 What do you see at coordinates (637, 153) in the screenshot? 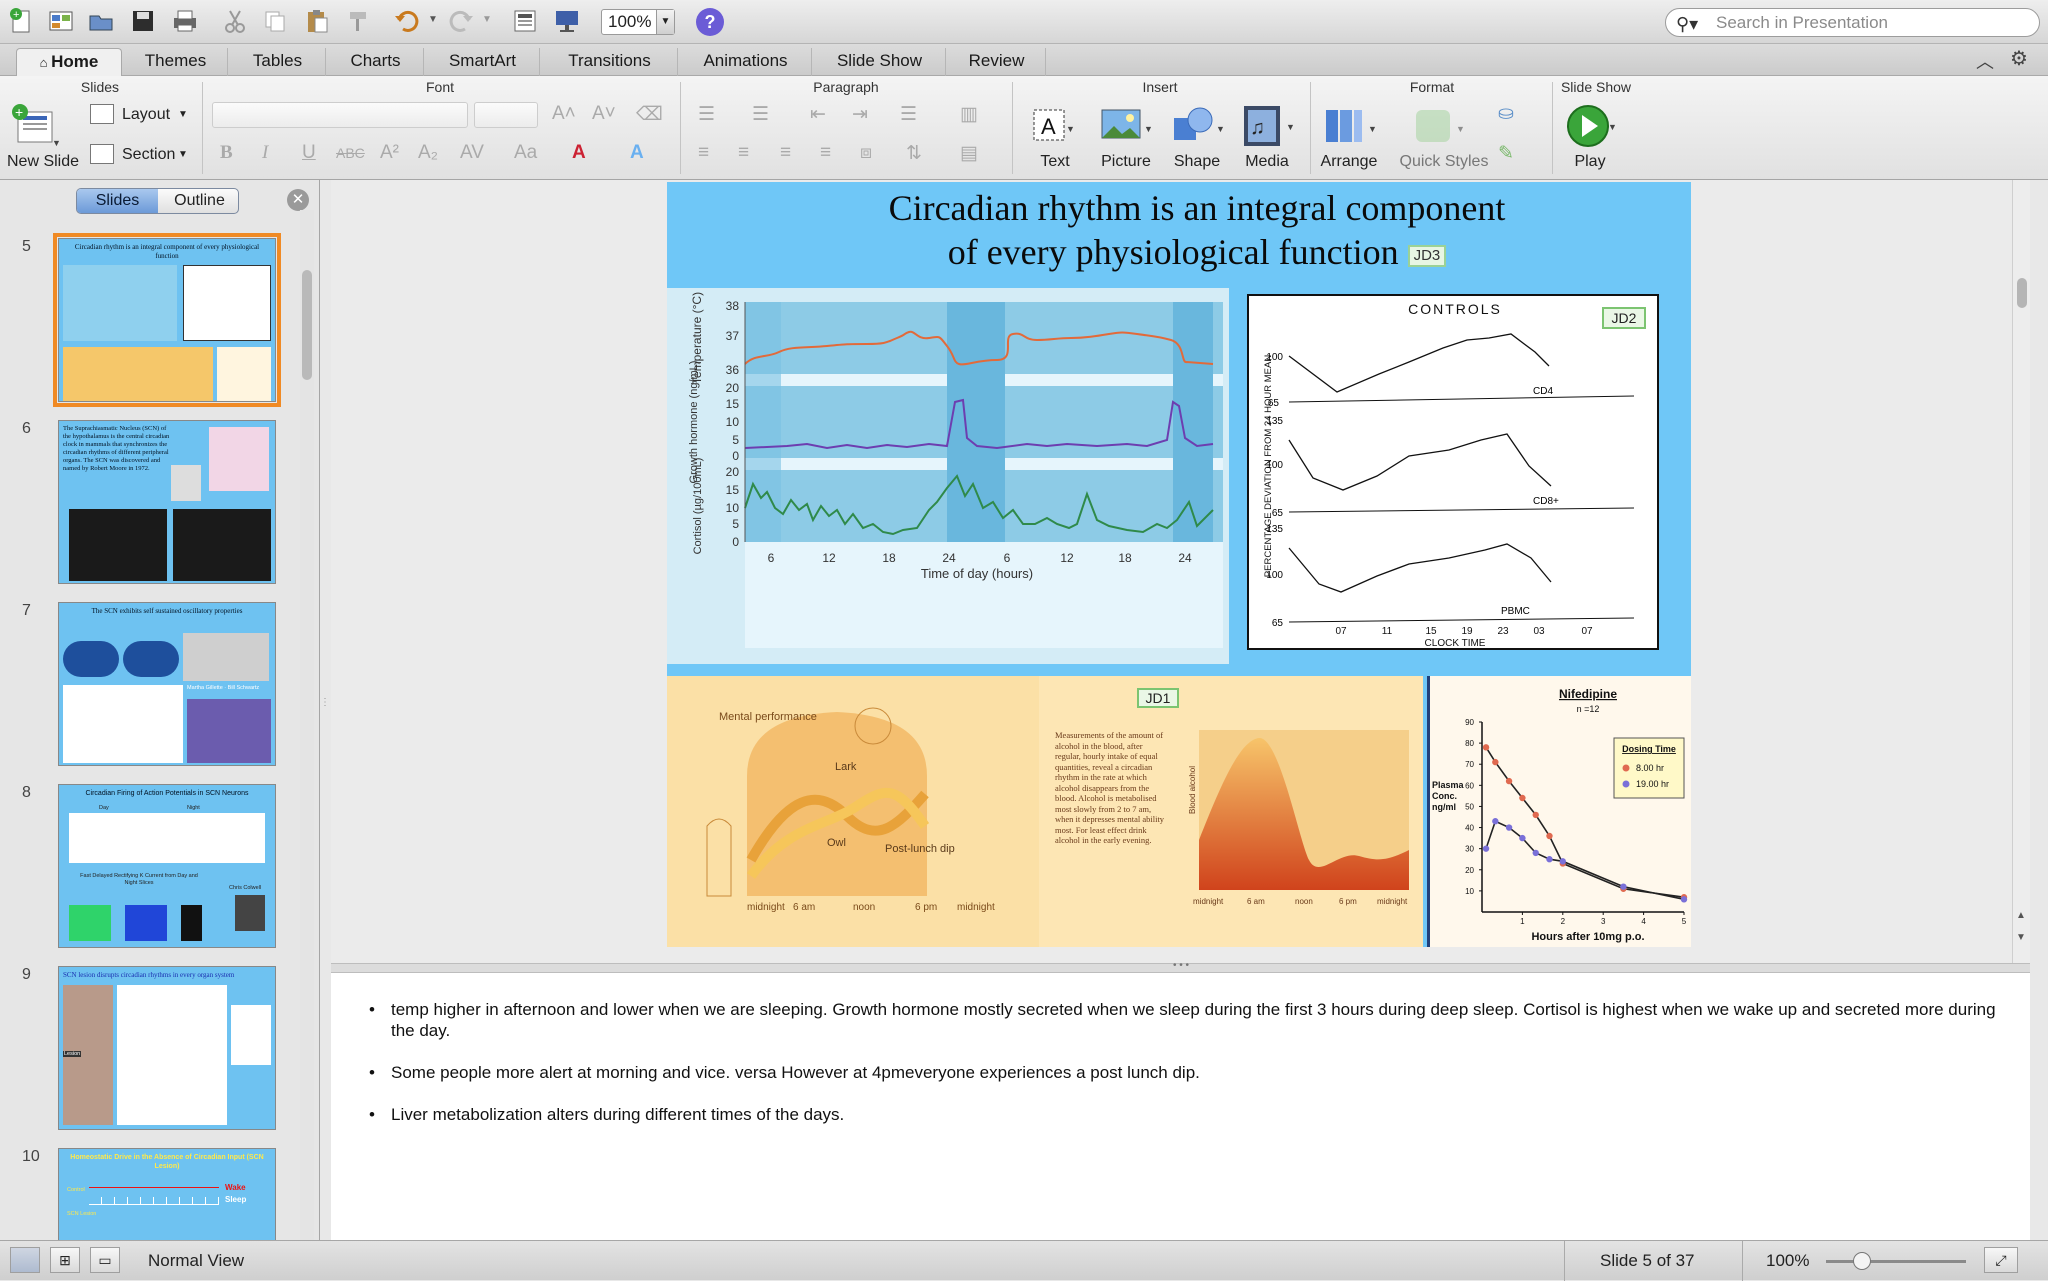
I see `text-effects-icon: A` at bounding box center [637, 153].